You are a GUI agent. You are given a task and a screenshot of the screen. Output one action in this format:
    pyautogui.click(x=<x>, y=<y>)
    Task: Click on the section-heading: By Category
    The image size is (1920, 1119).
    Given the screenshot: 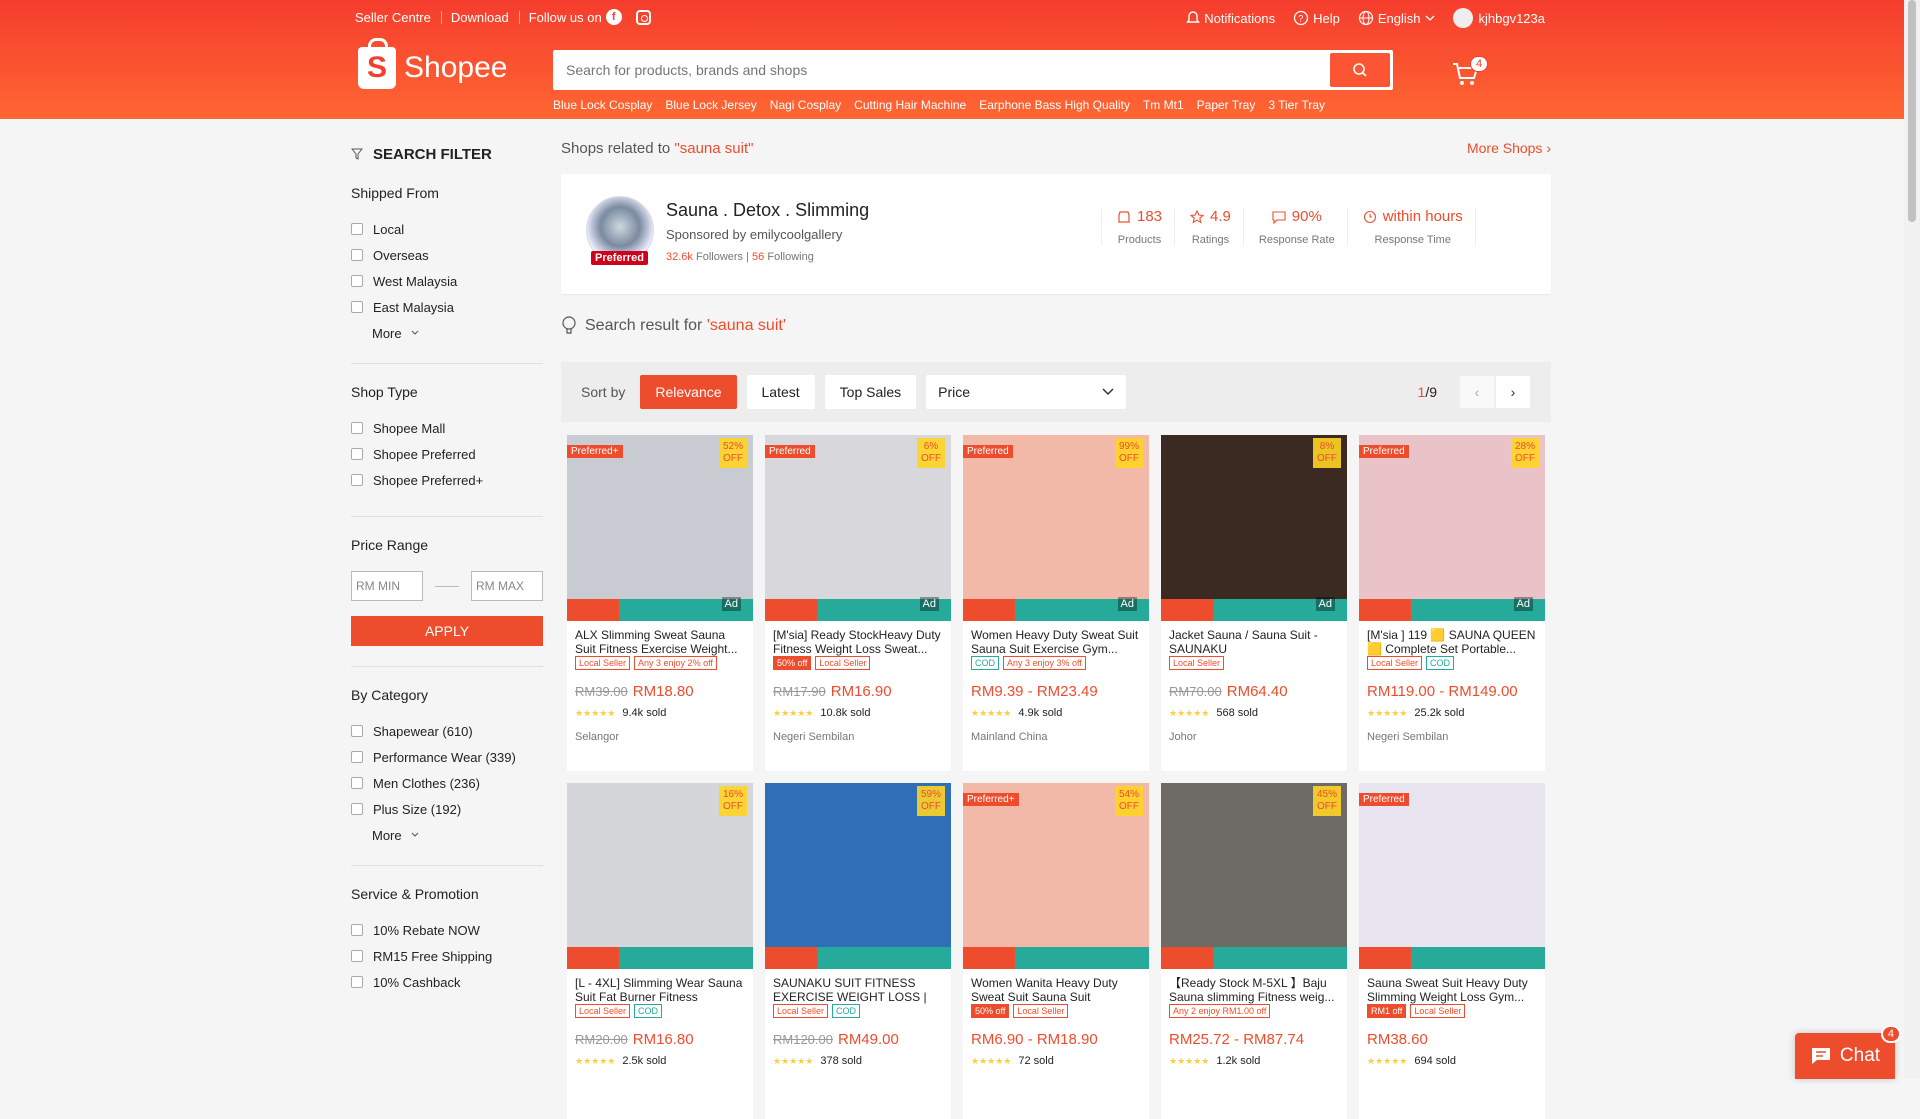 What is the action you would take?
    pyautogui.click(x=390, y=695)
    